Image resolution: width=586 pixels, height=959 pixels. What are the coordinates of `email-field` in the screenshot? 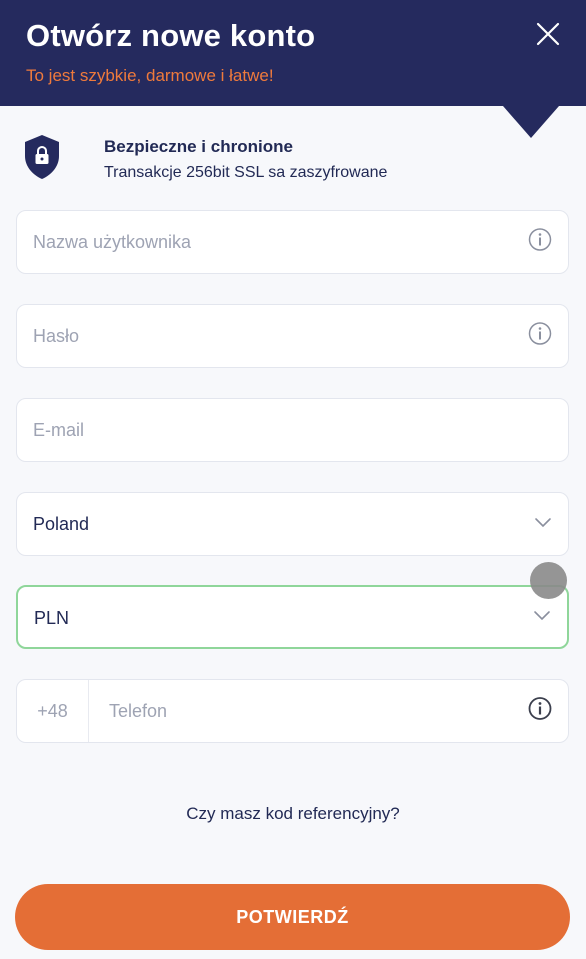 It's located at (292, 430).